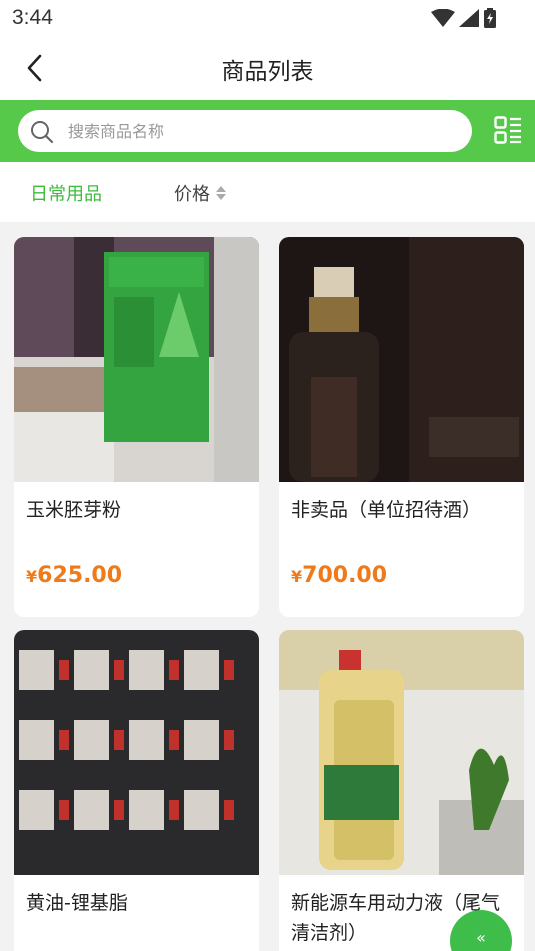  What do you see at coordinates (66, 193) in the screenshot?
I see `category-filter: 日常用品` at bounding box center [66, 193].